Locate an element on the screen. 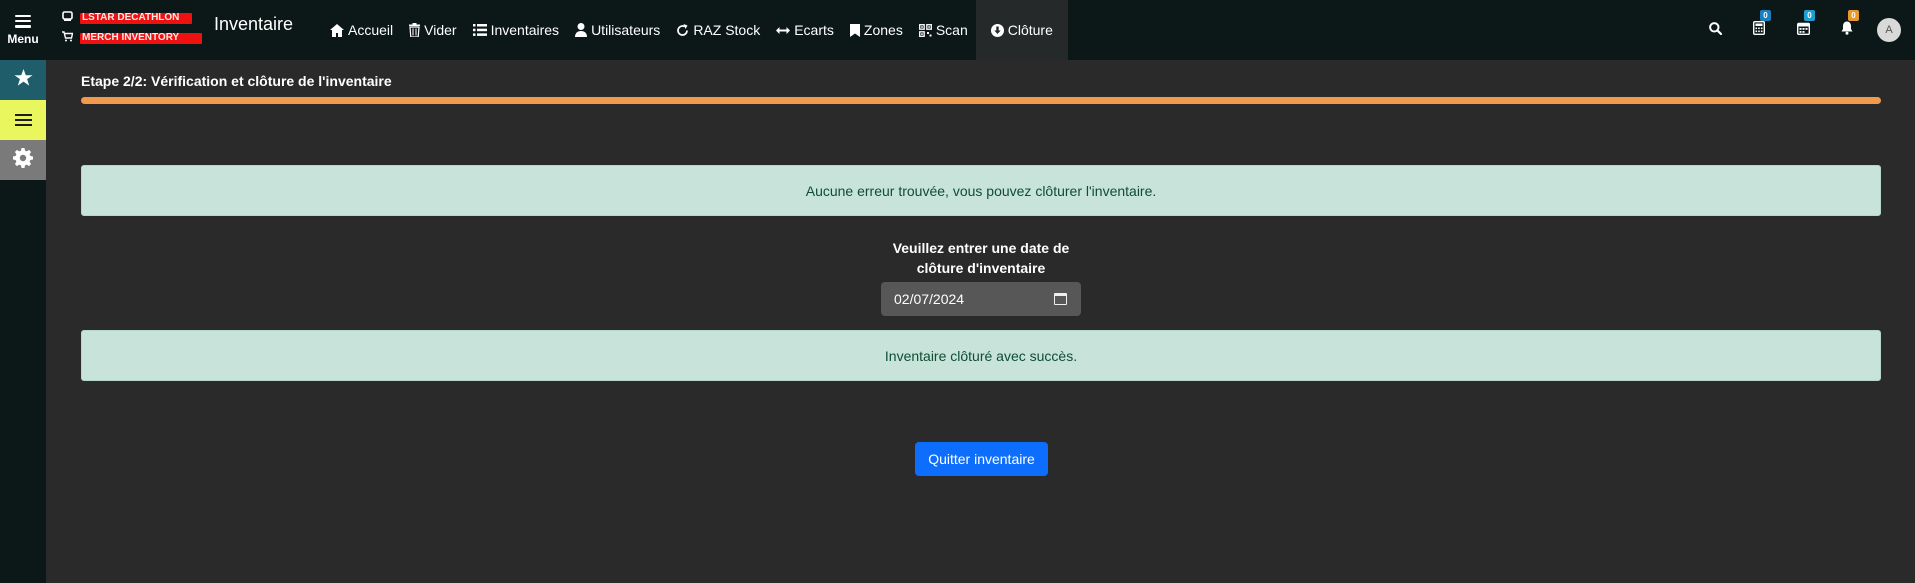 The height and width of the screenshot is (583, 1915). progress-fill is located at coordinates (981, 100).